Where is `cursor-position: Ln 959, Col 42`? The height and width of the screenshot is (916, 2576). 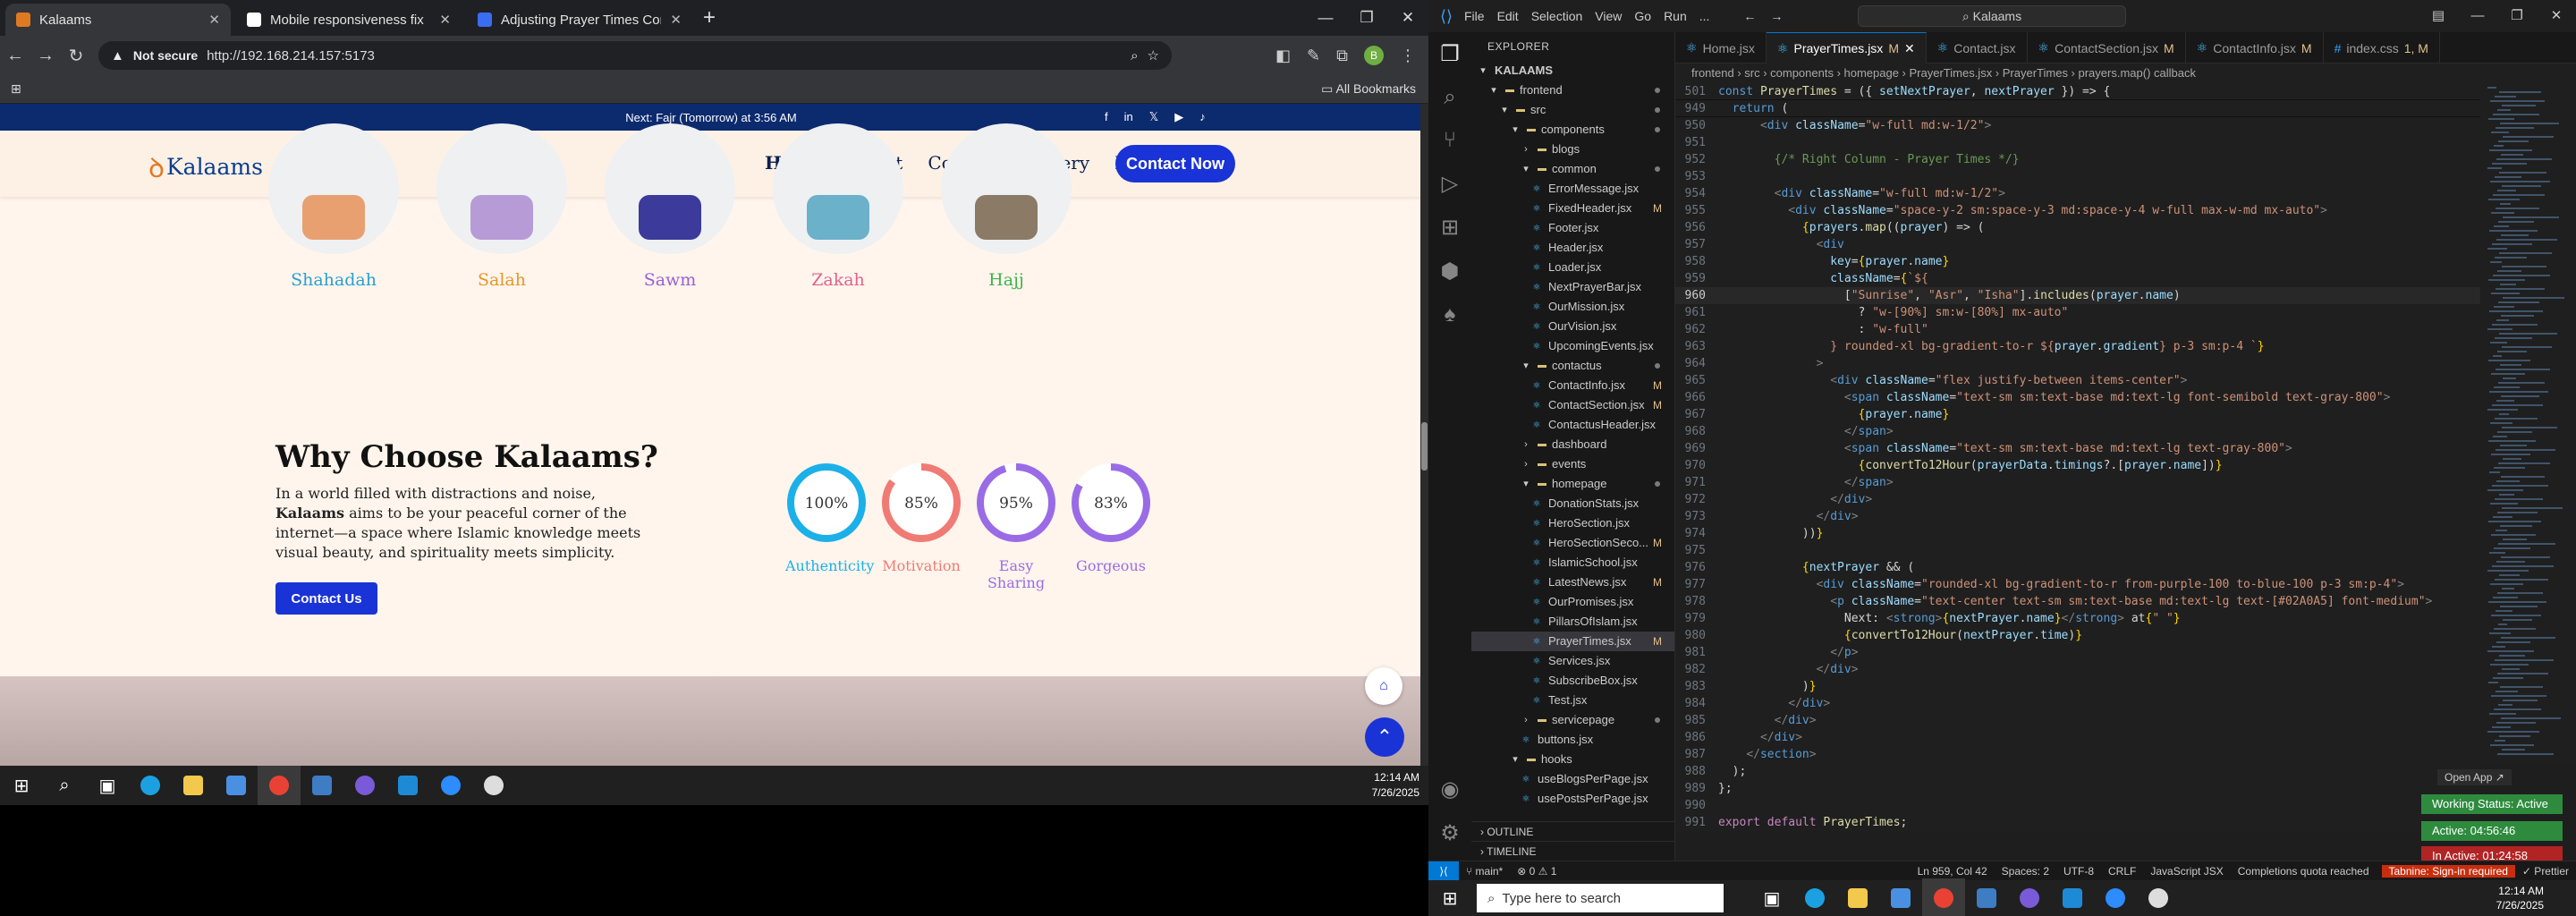 cursor-position: Ln 959, Col 42 is located at coordinates (1953, 871).